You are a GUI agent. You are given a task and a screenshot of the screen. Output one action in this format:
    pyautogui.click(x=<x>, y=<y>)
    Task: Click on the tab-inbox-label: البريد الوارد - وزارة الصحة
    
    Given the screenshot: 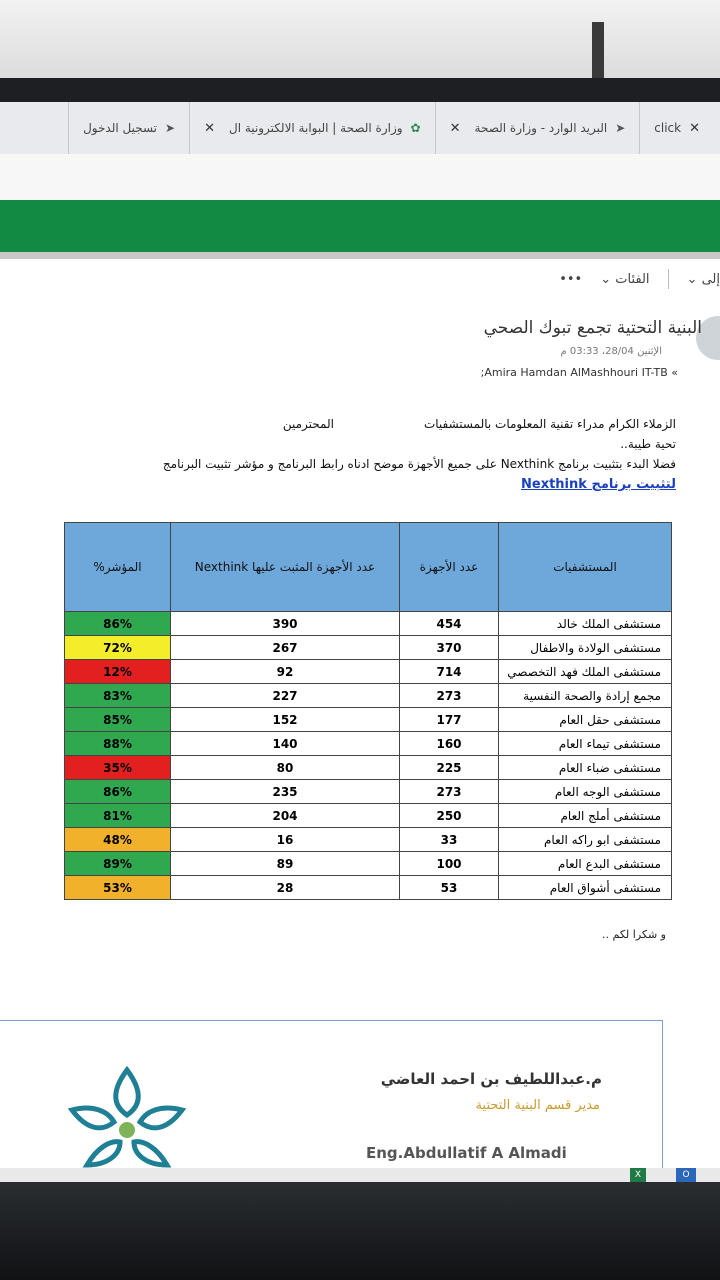 What is the action you would take?
    pyautogui.click(x=541, y=128)
    